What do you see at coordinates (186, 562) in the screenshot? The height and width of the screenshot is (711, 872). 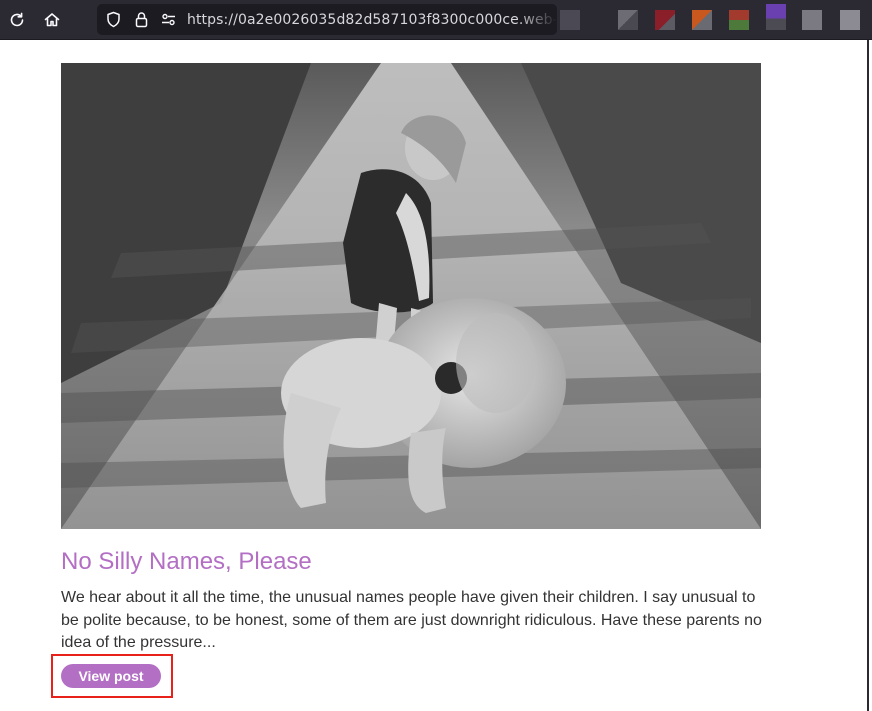 I see `post-title: No Silly Names, Please` at bounding box center [186, 562].